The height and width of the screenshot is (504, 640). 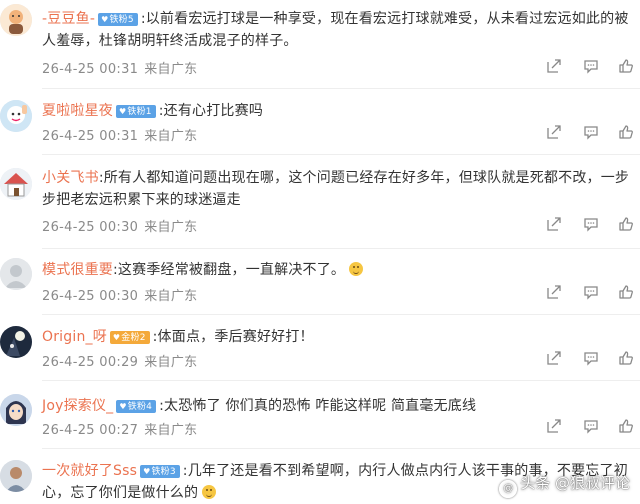 I want to click on fan-badge: ♥金粉2, so click(x=129, y=337).